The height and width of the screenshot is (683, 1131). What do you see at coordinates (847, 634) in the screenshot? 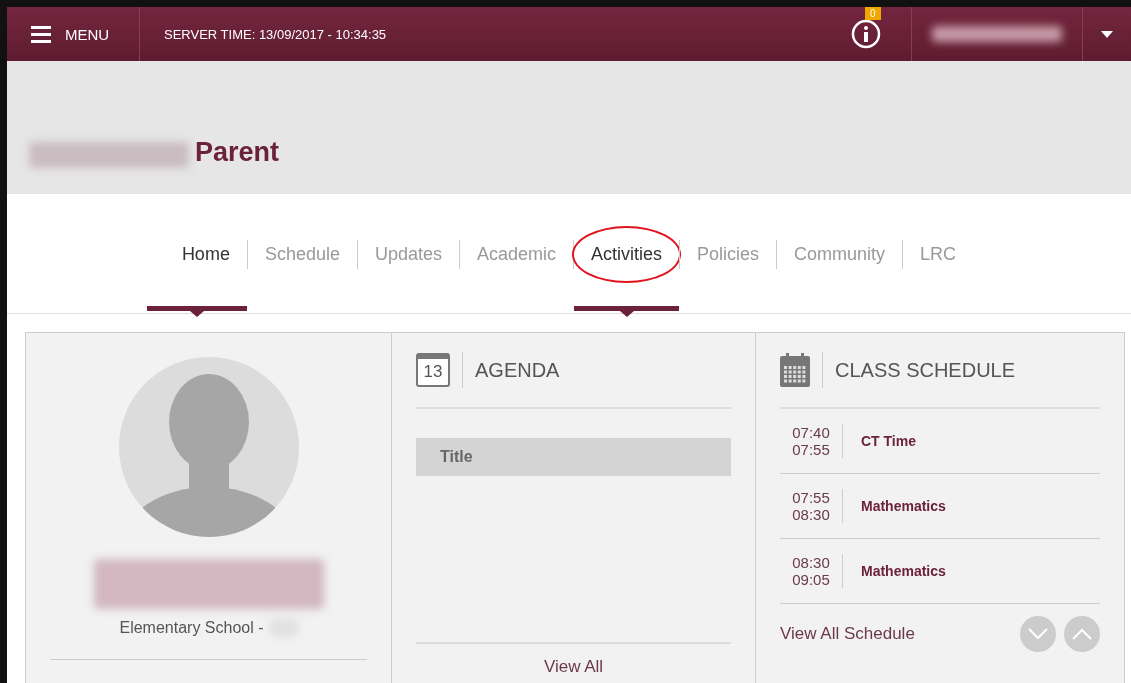
I see `view-all-schedule-link: View All Schedule` at bounding box center [847, 634].